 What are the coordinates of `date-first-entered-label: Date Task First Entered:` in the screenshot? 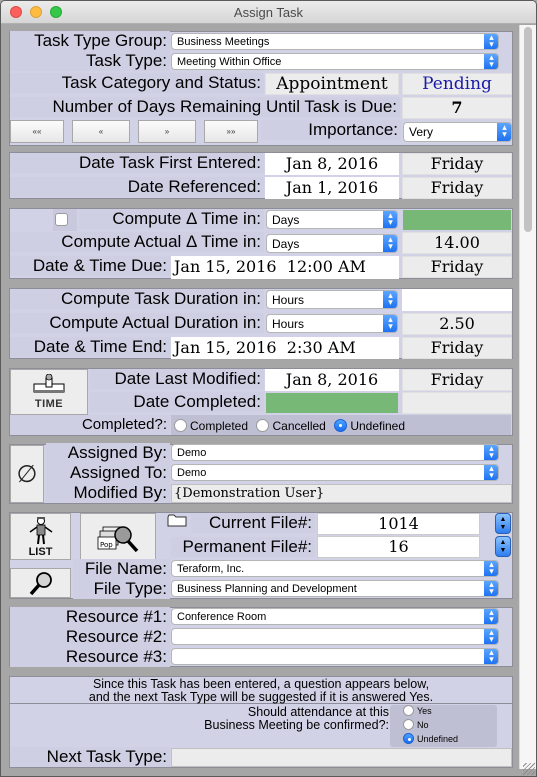 It's located at (137, 163).